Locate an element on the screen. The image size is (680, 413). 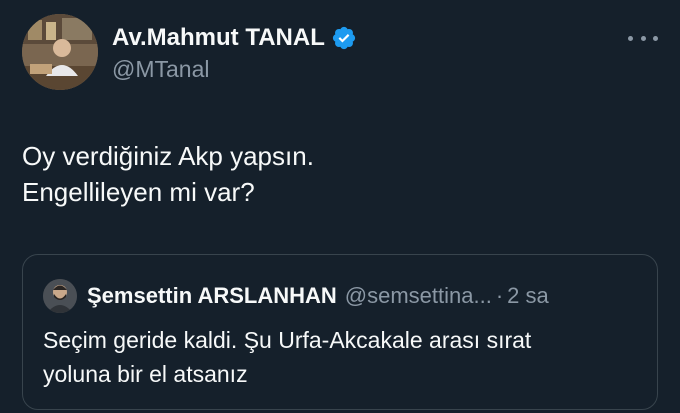
quoted-text-line: yoluna bir el atsanız is located at coordinates (145, 374).